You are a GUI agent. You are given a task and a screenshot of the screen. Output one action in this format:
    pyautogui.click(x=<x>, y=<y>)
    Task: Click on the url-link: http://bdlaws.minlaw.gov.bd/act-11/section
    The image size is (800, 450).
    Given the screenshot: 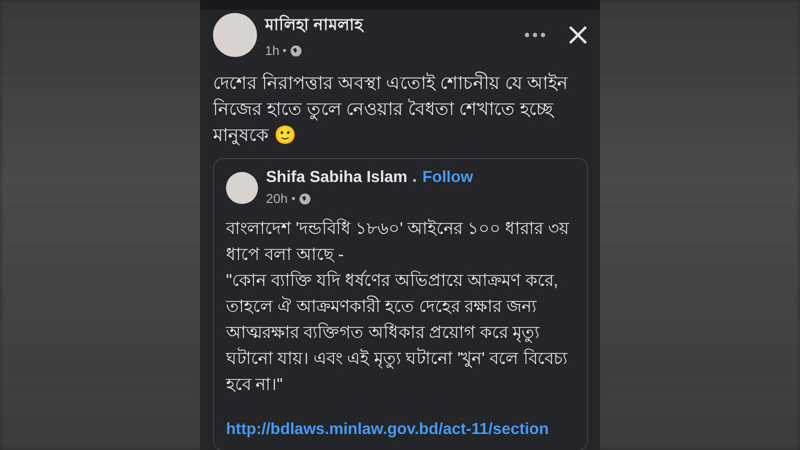 What is the action you would take?
    pyautogui.click(x=387, y=430)
    